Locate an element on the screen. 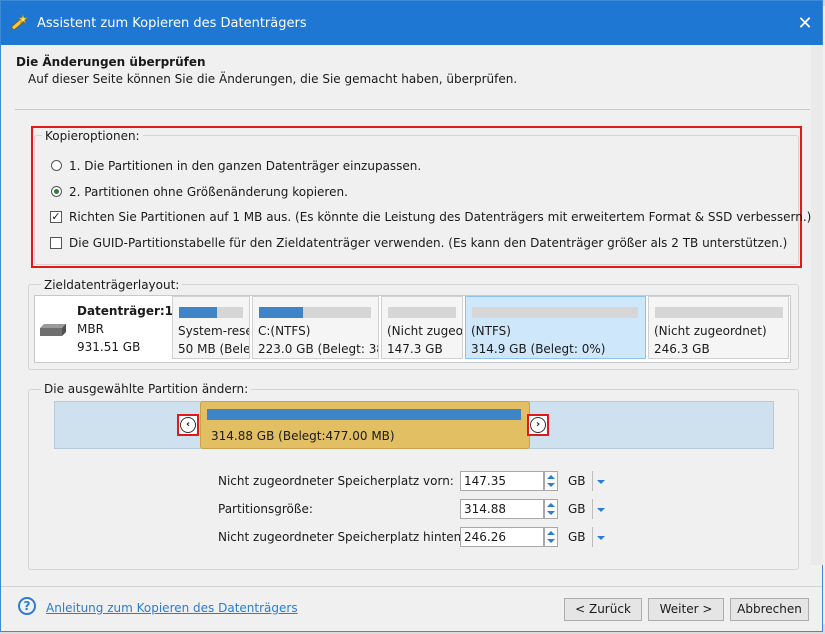 The height and width of the screenshot is (634, 825). partition-unallocated-back: (Nicht zugeordnet) 246.3 GB is located at coordinates (718, 327).